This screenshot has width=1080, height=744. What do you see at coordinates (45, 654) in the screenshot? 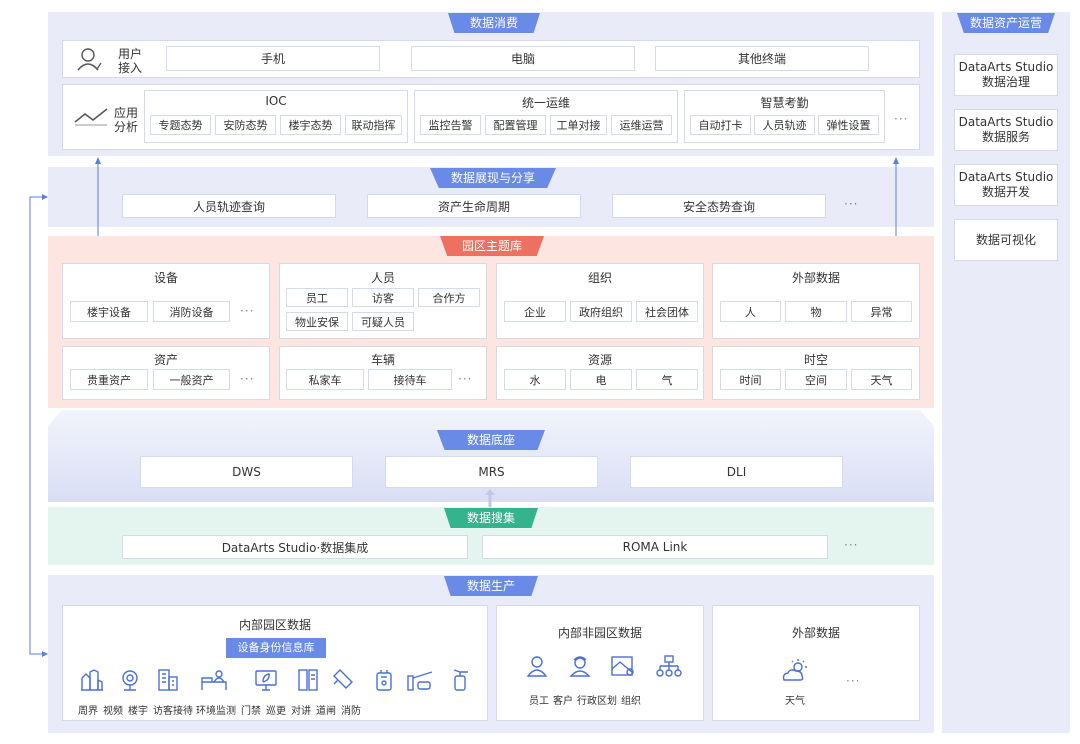
I see `feedback-arrow-bottom` at bounding box center [45, 654].